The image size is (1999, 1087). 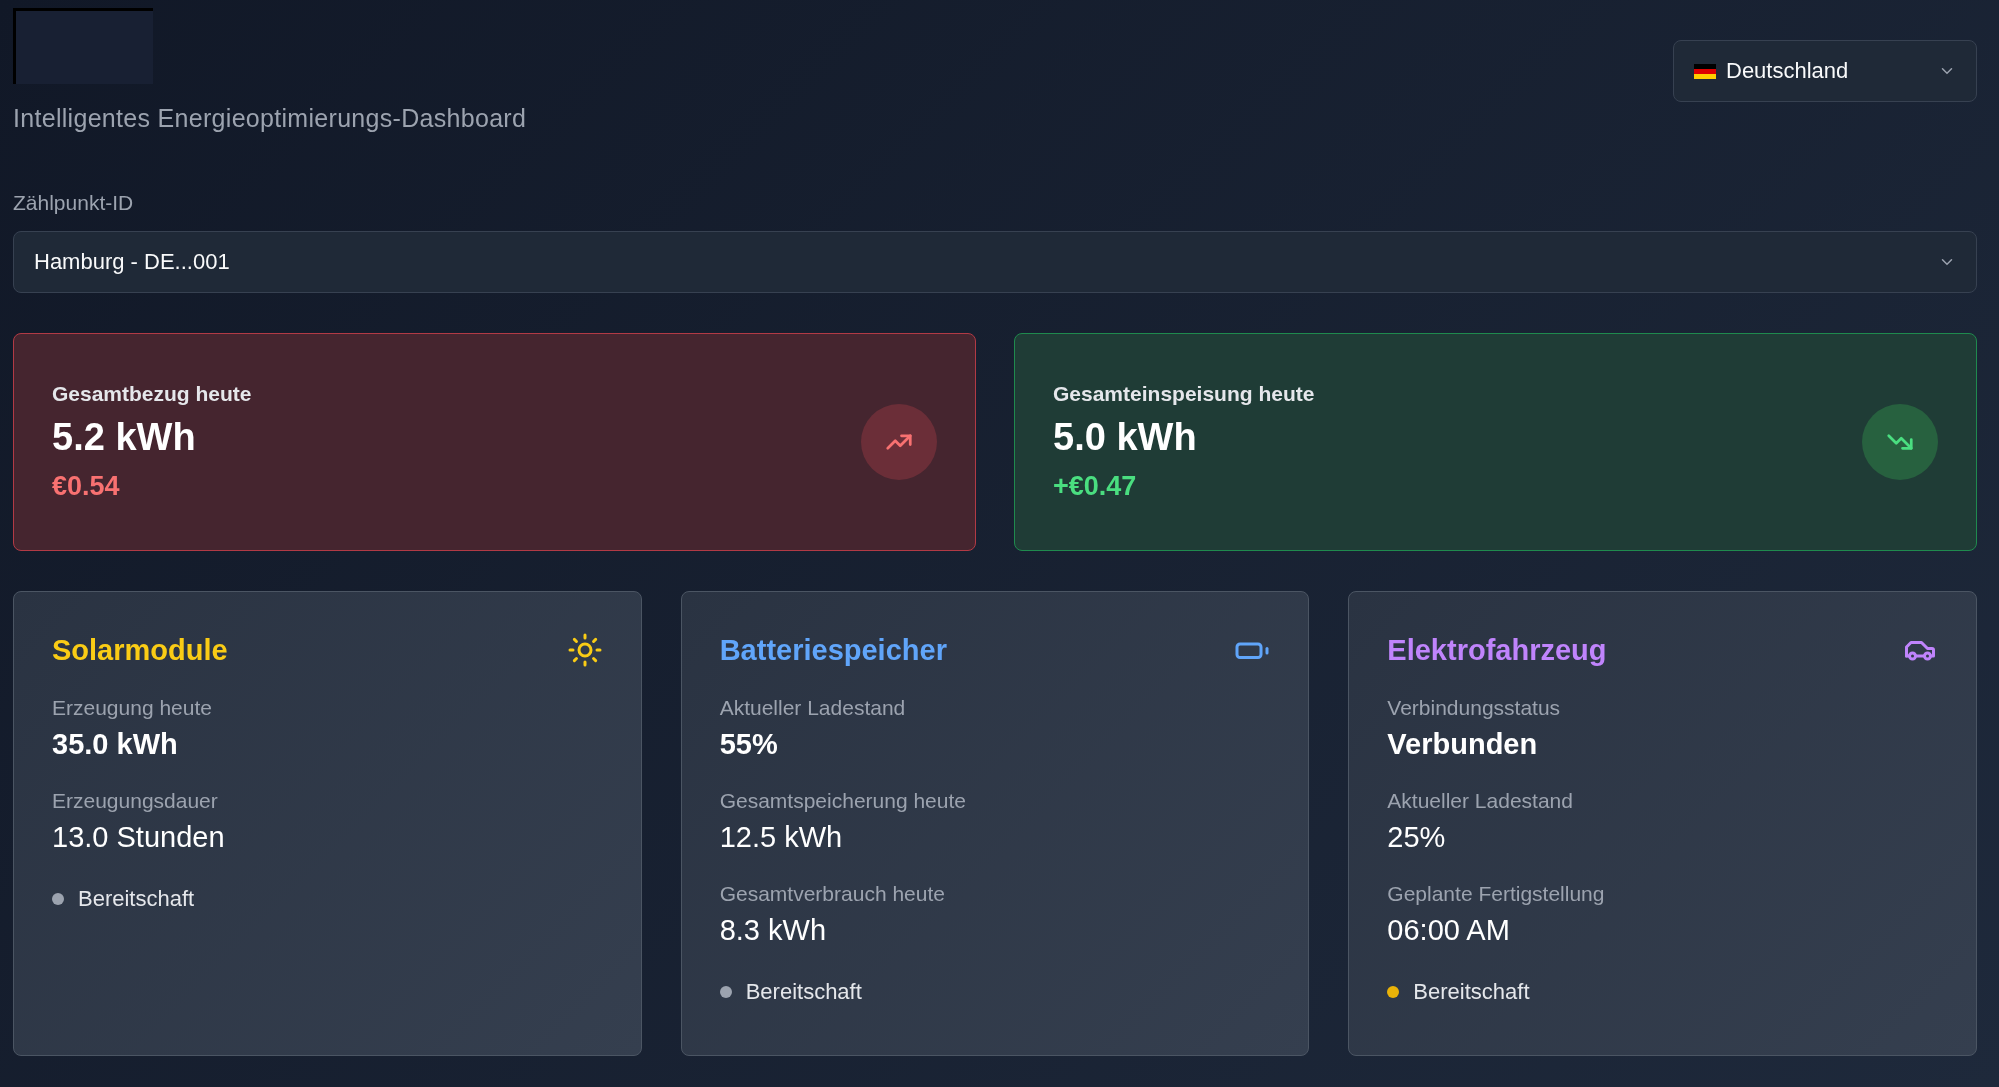 What do you see at coordinates (124, 437) in the screenshot?
I see `energy-value: 5.2 kWh` at bounding box center [124, 437].